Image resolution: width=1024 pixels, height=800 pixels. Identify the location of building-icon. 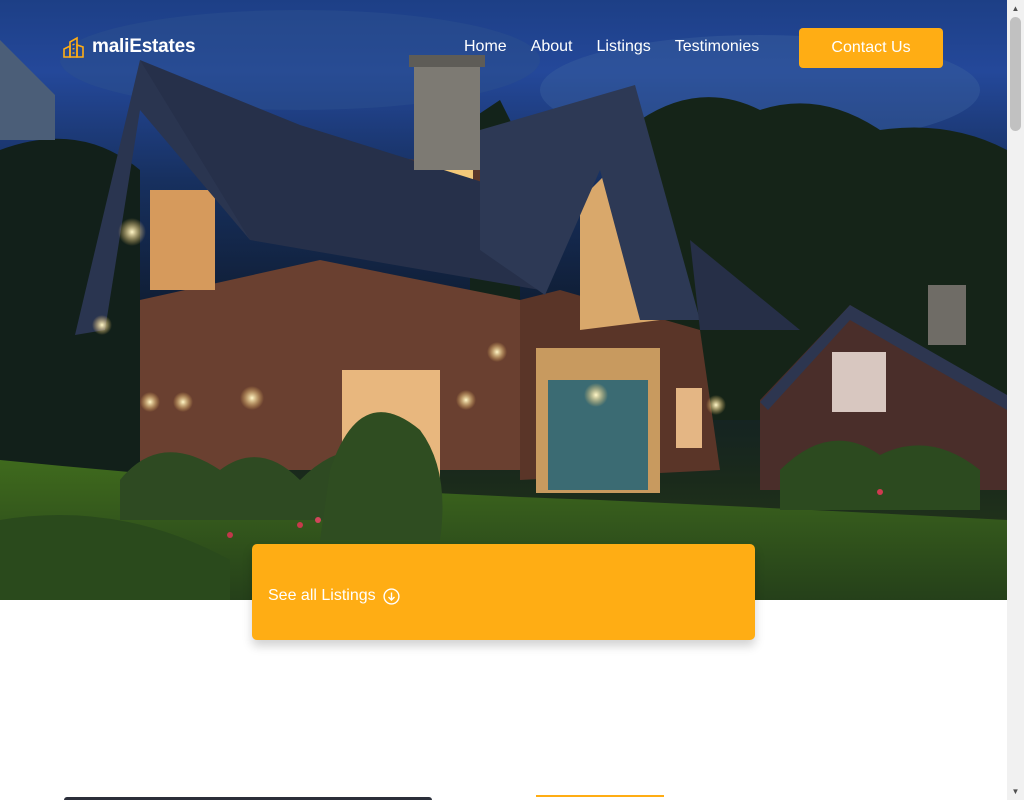
(73, 47).